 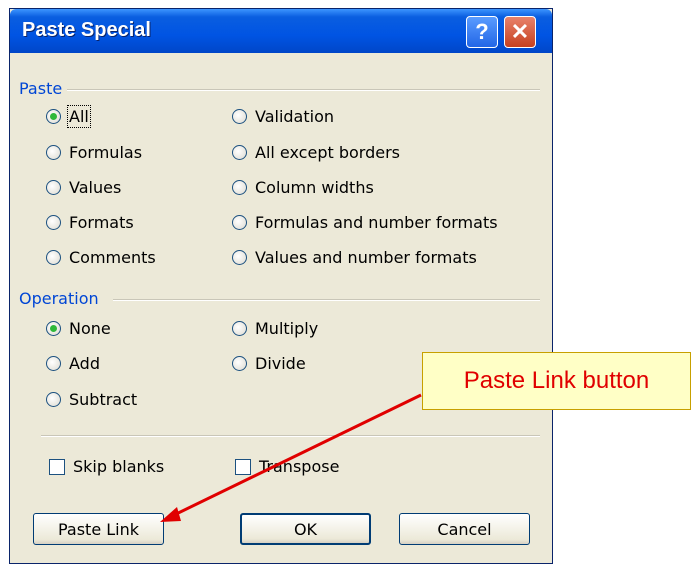 What do you see at coordinates (170, 514) in the screenshot?
I see `arrow-head-icon` at bounding box center [170, 514].